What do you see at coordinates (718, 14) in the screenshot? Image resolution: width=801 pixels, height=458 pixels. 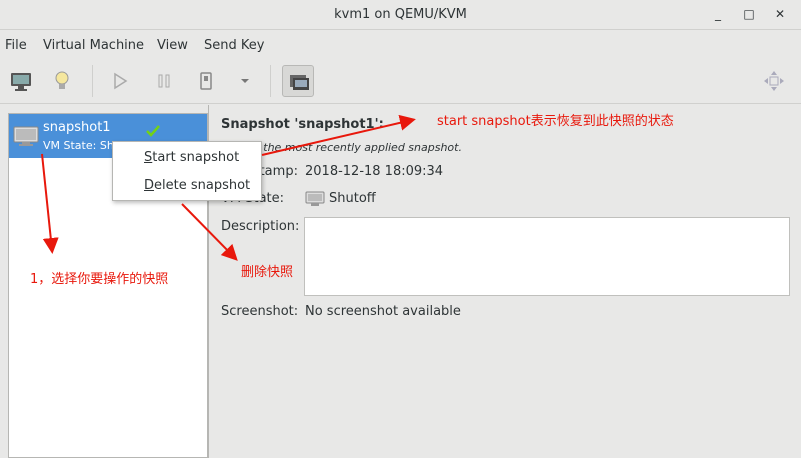 I see `minimize-button: _` at bounding box center [718, 14].